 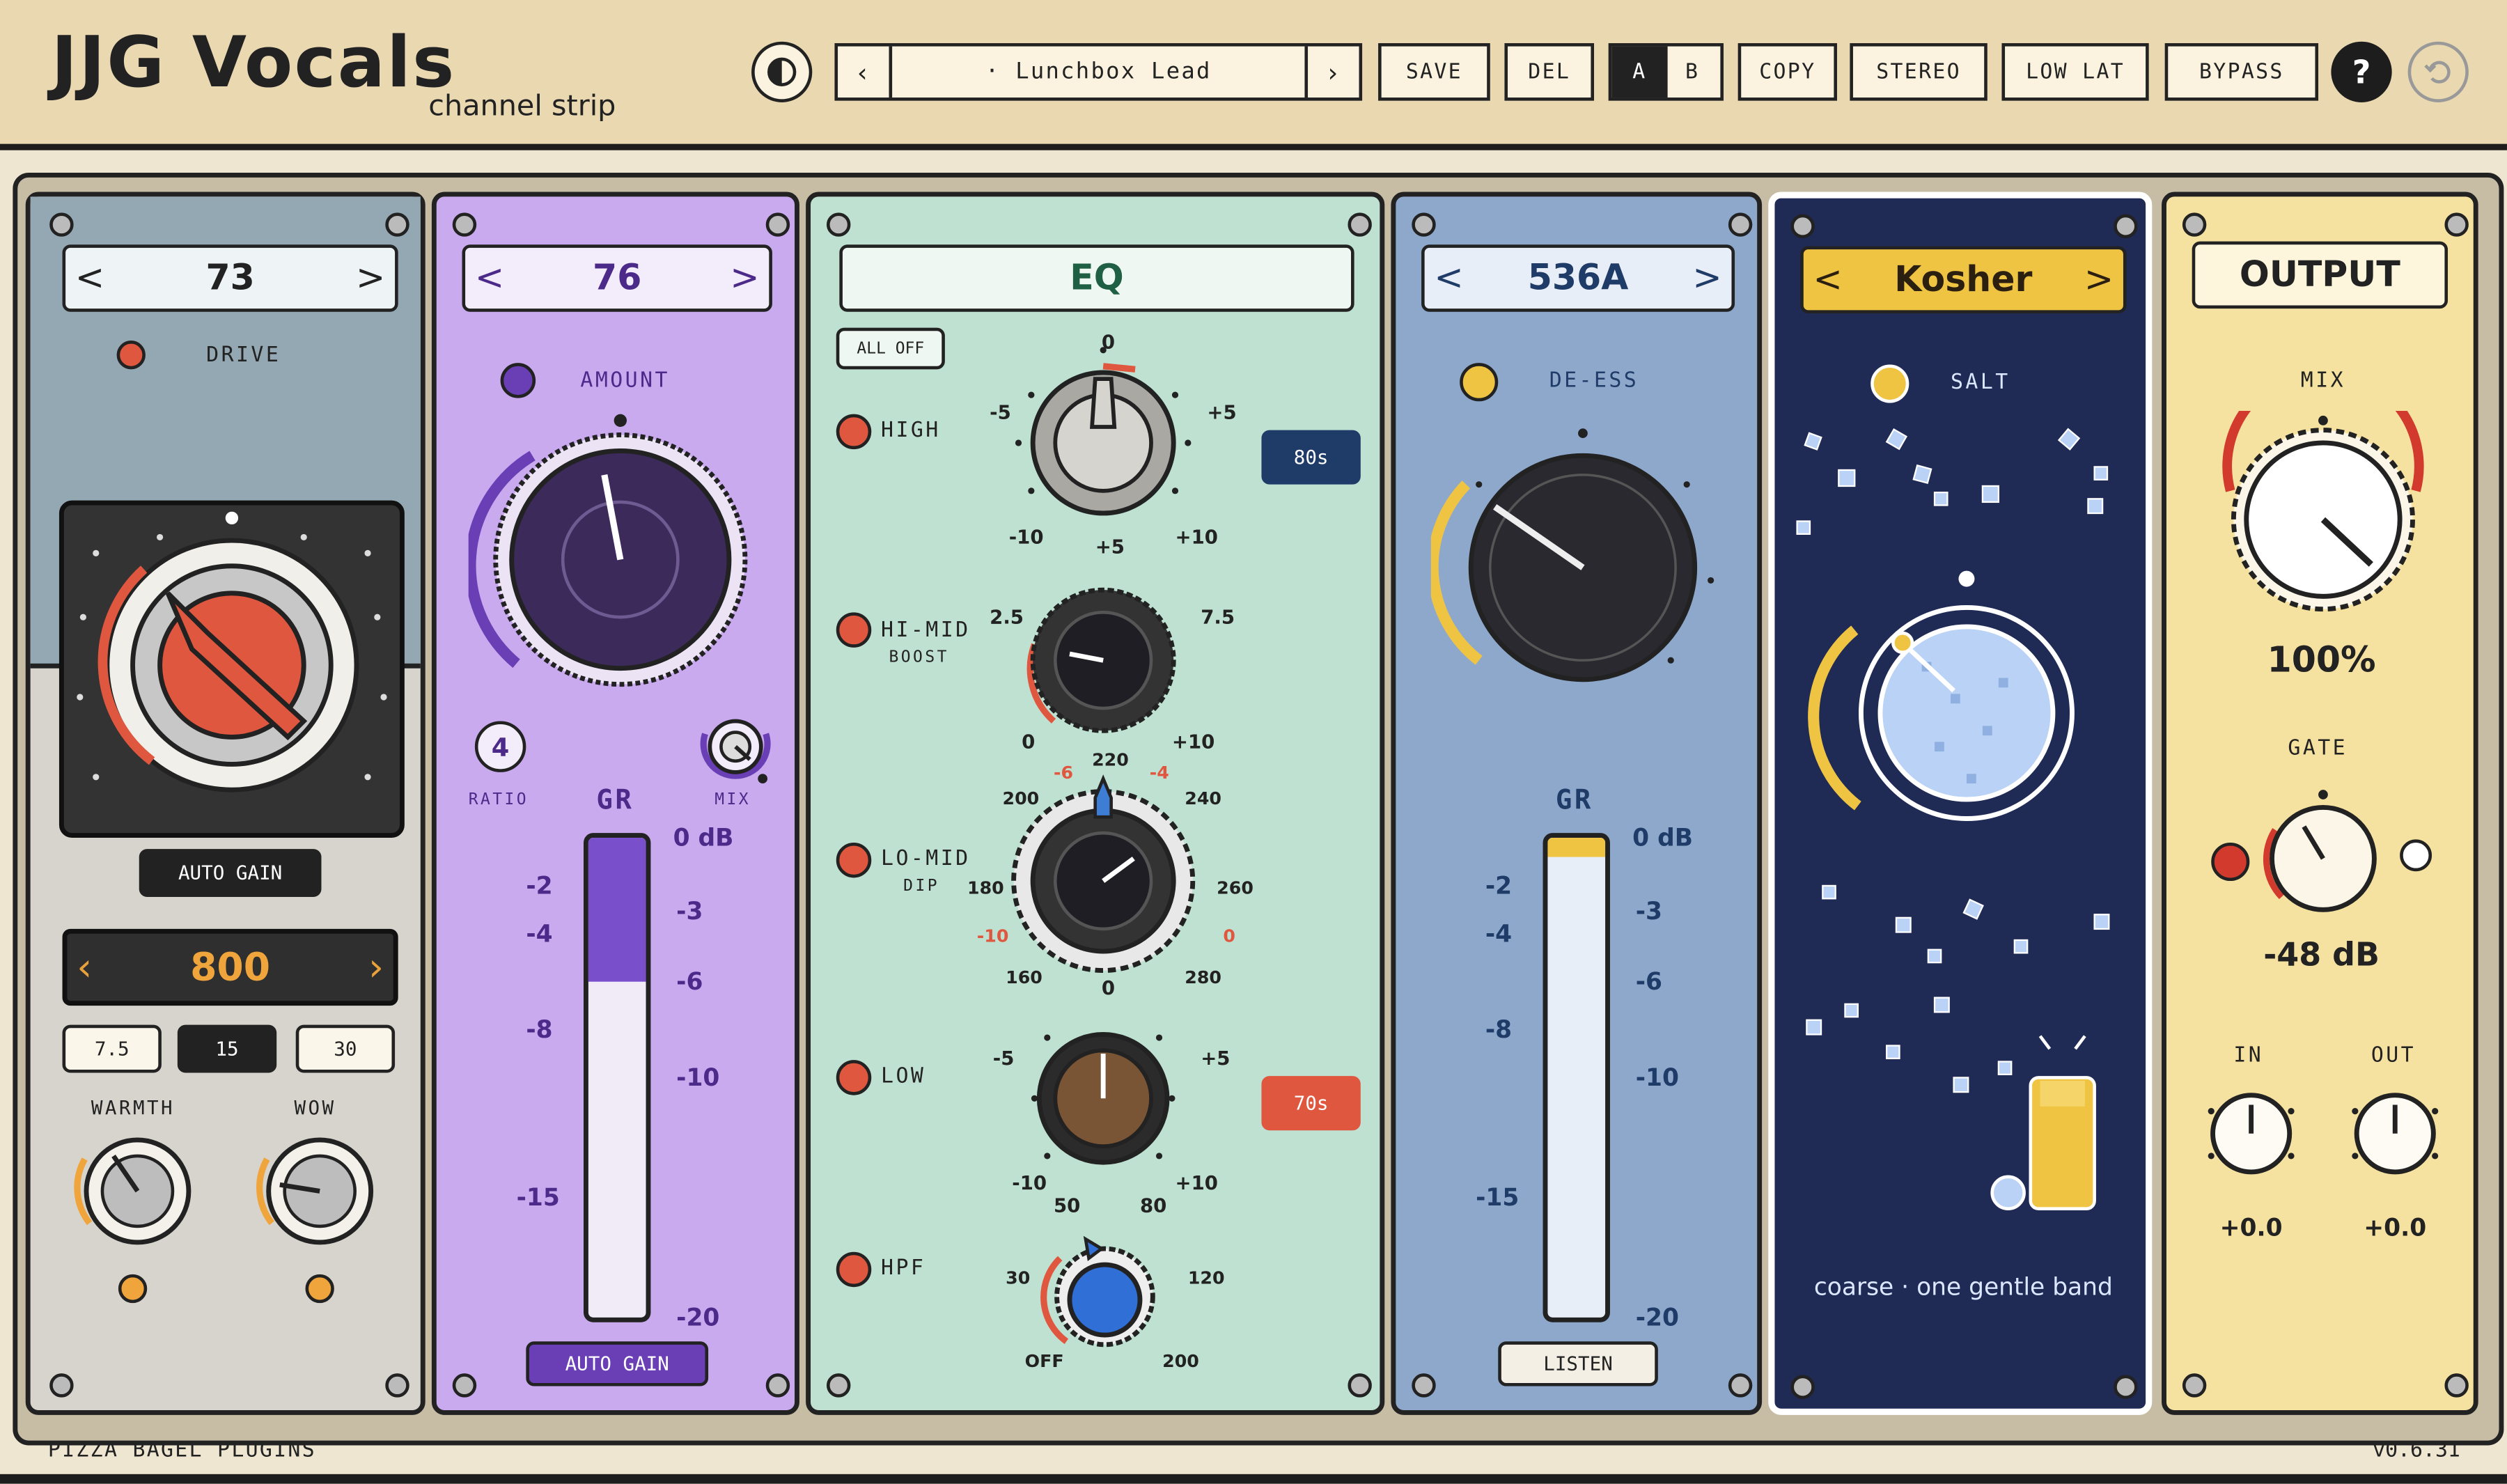 What do you see at coordinates (703, 837) in the screenshot?
I see `comp-meter-tick: 0 dB` at bounding box center [703, 837].